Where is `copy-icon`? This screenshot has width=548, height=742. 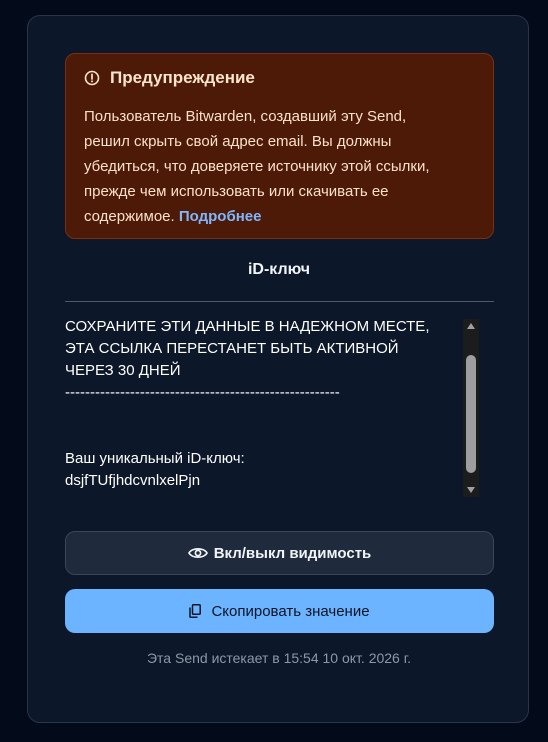 copy-icon is located at coordinates (195, 611).